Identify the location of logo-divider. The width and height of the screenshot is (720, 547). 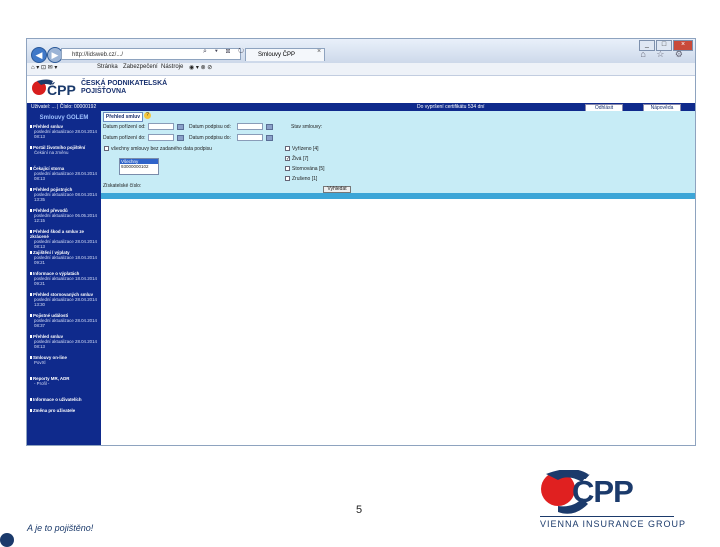
(607, 516).